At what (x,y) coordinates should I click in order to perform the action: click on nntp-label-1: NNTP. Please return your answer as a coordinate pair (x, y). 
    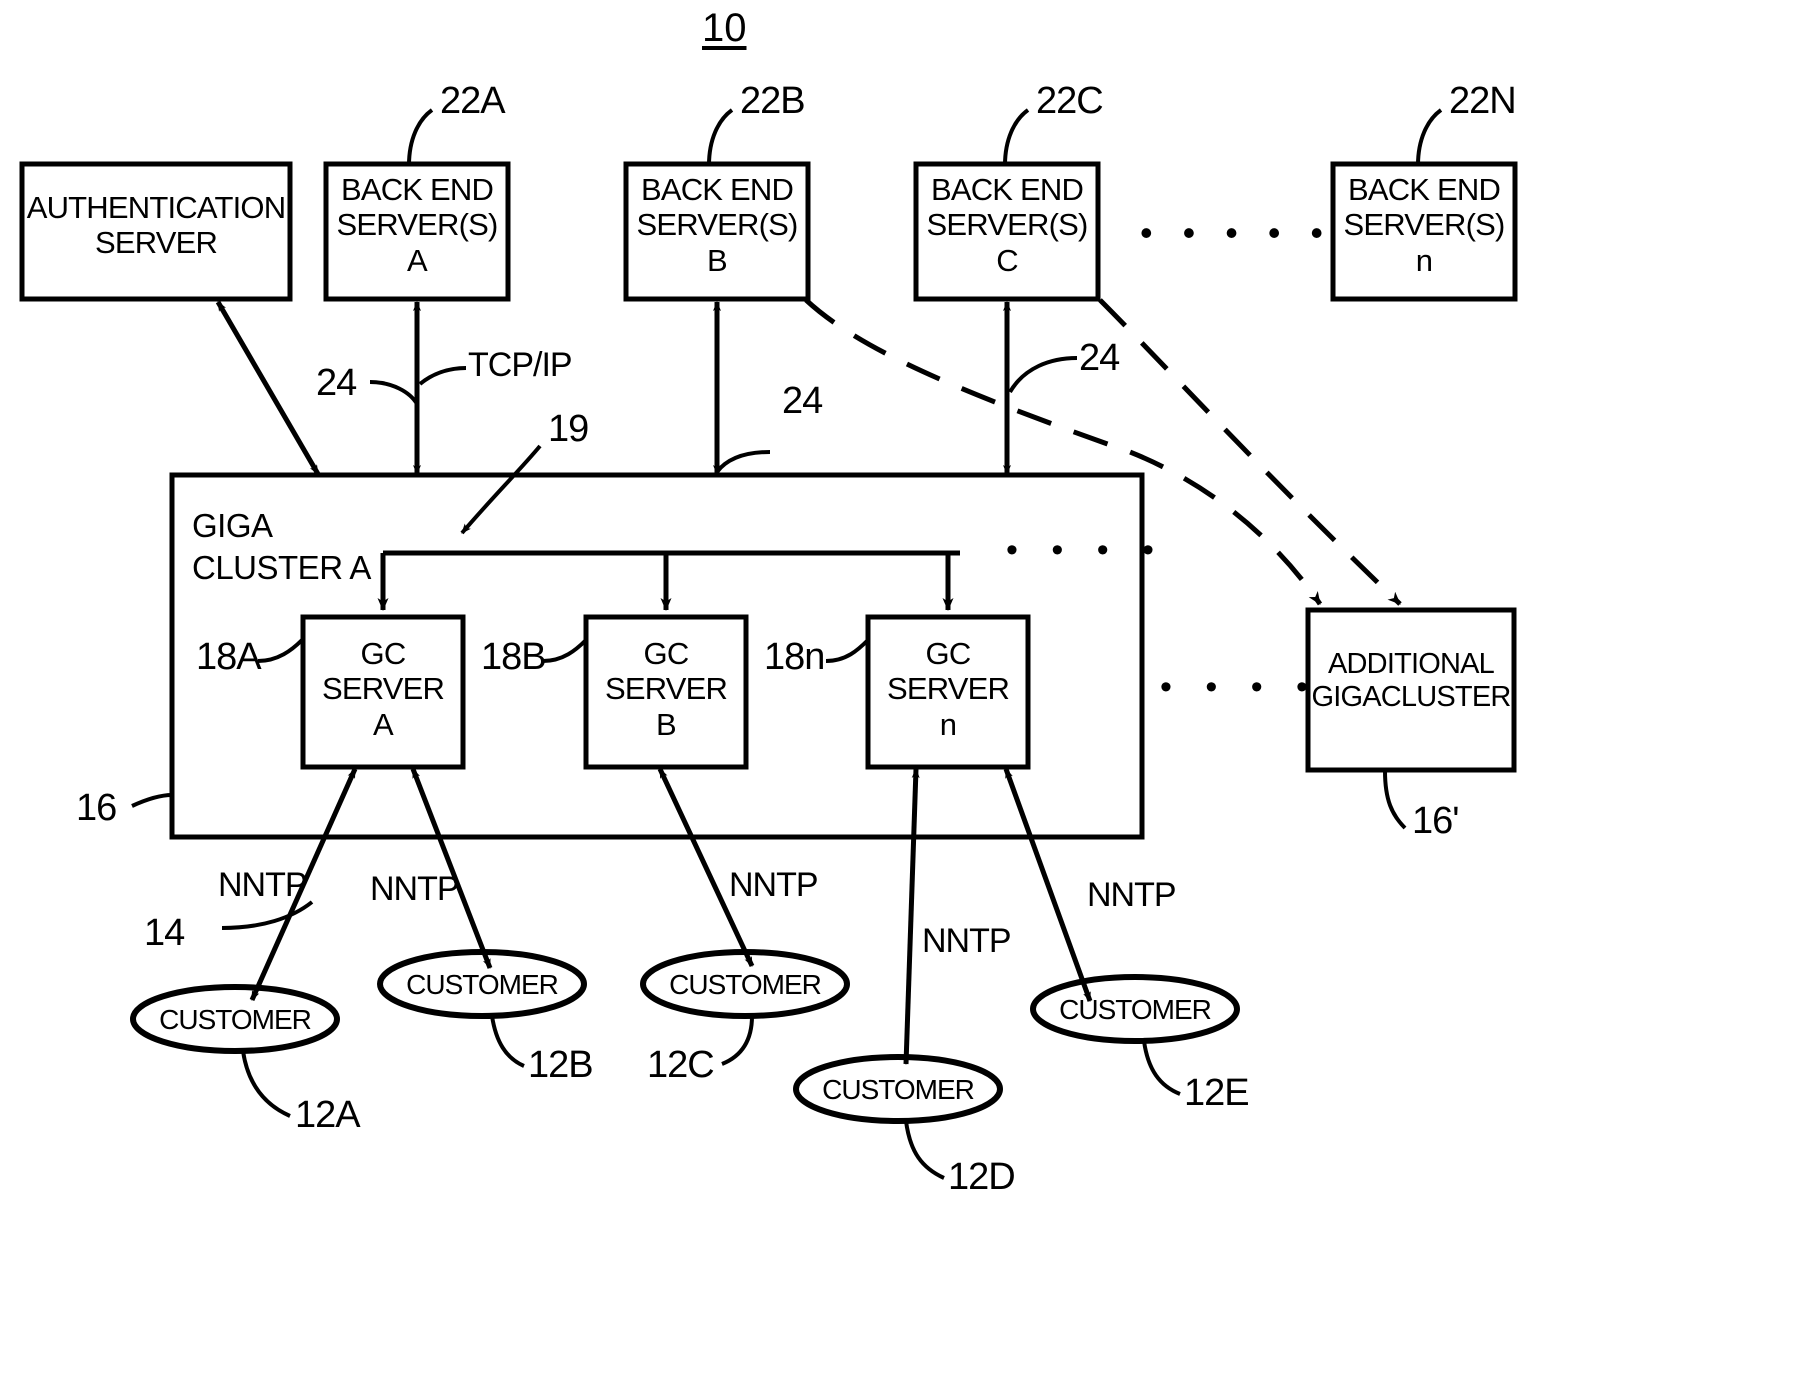
    Looking at the image, I should click on (263, 885).